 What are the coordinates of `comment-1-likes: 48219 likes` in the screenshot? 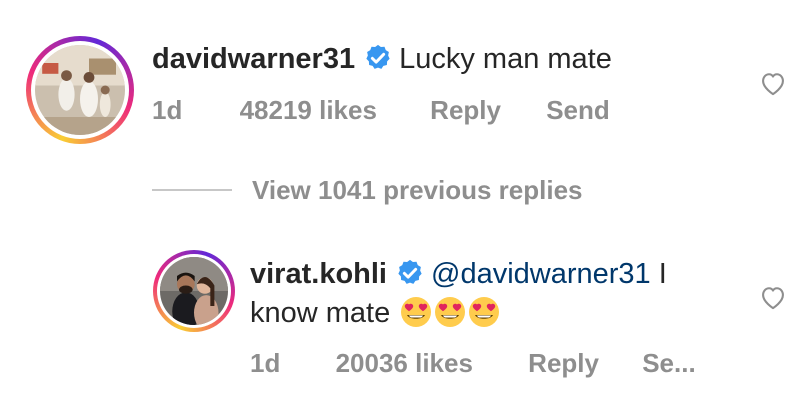 It's located at (308, 110).